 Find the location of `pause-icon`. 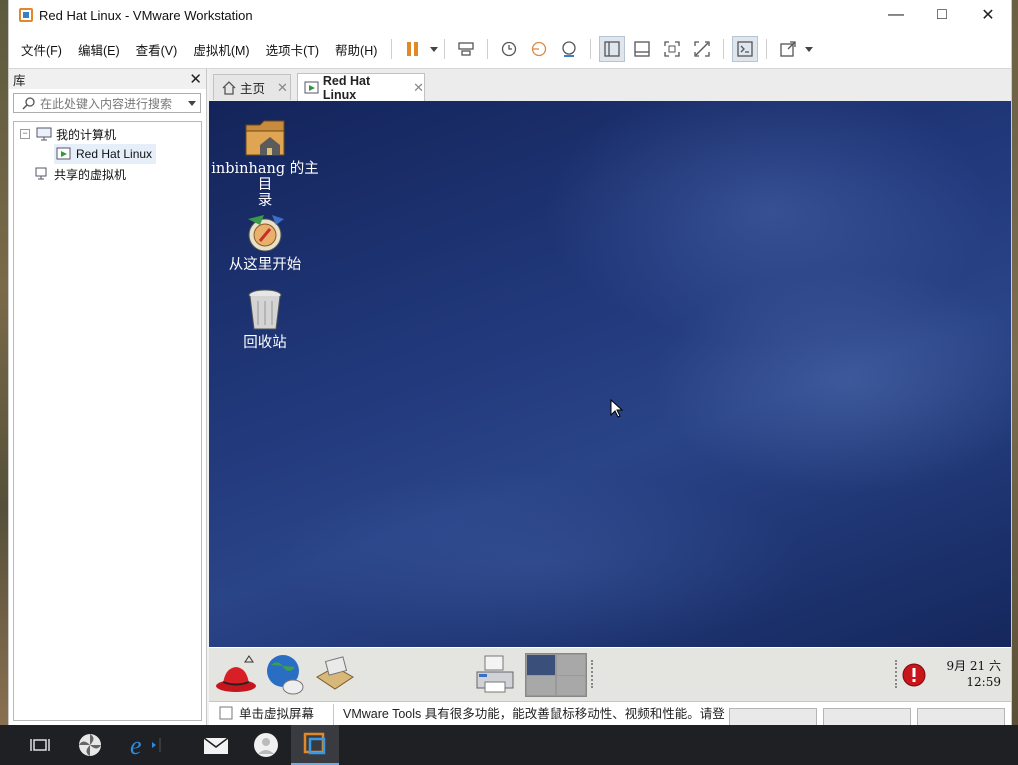

pause-icon is located at coordinates (413, 49).